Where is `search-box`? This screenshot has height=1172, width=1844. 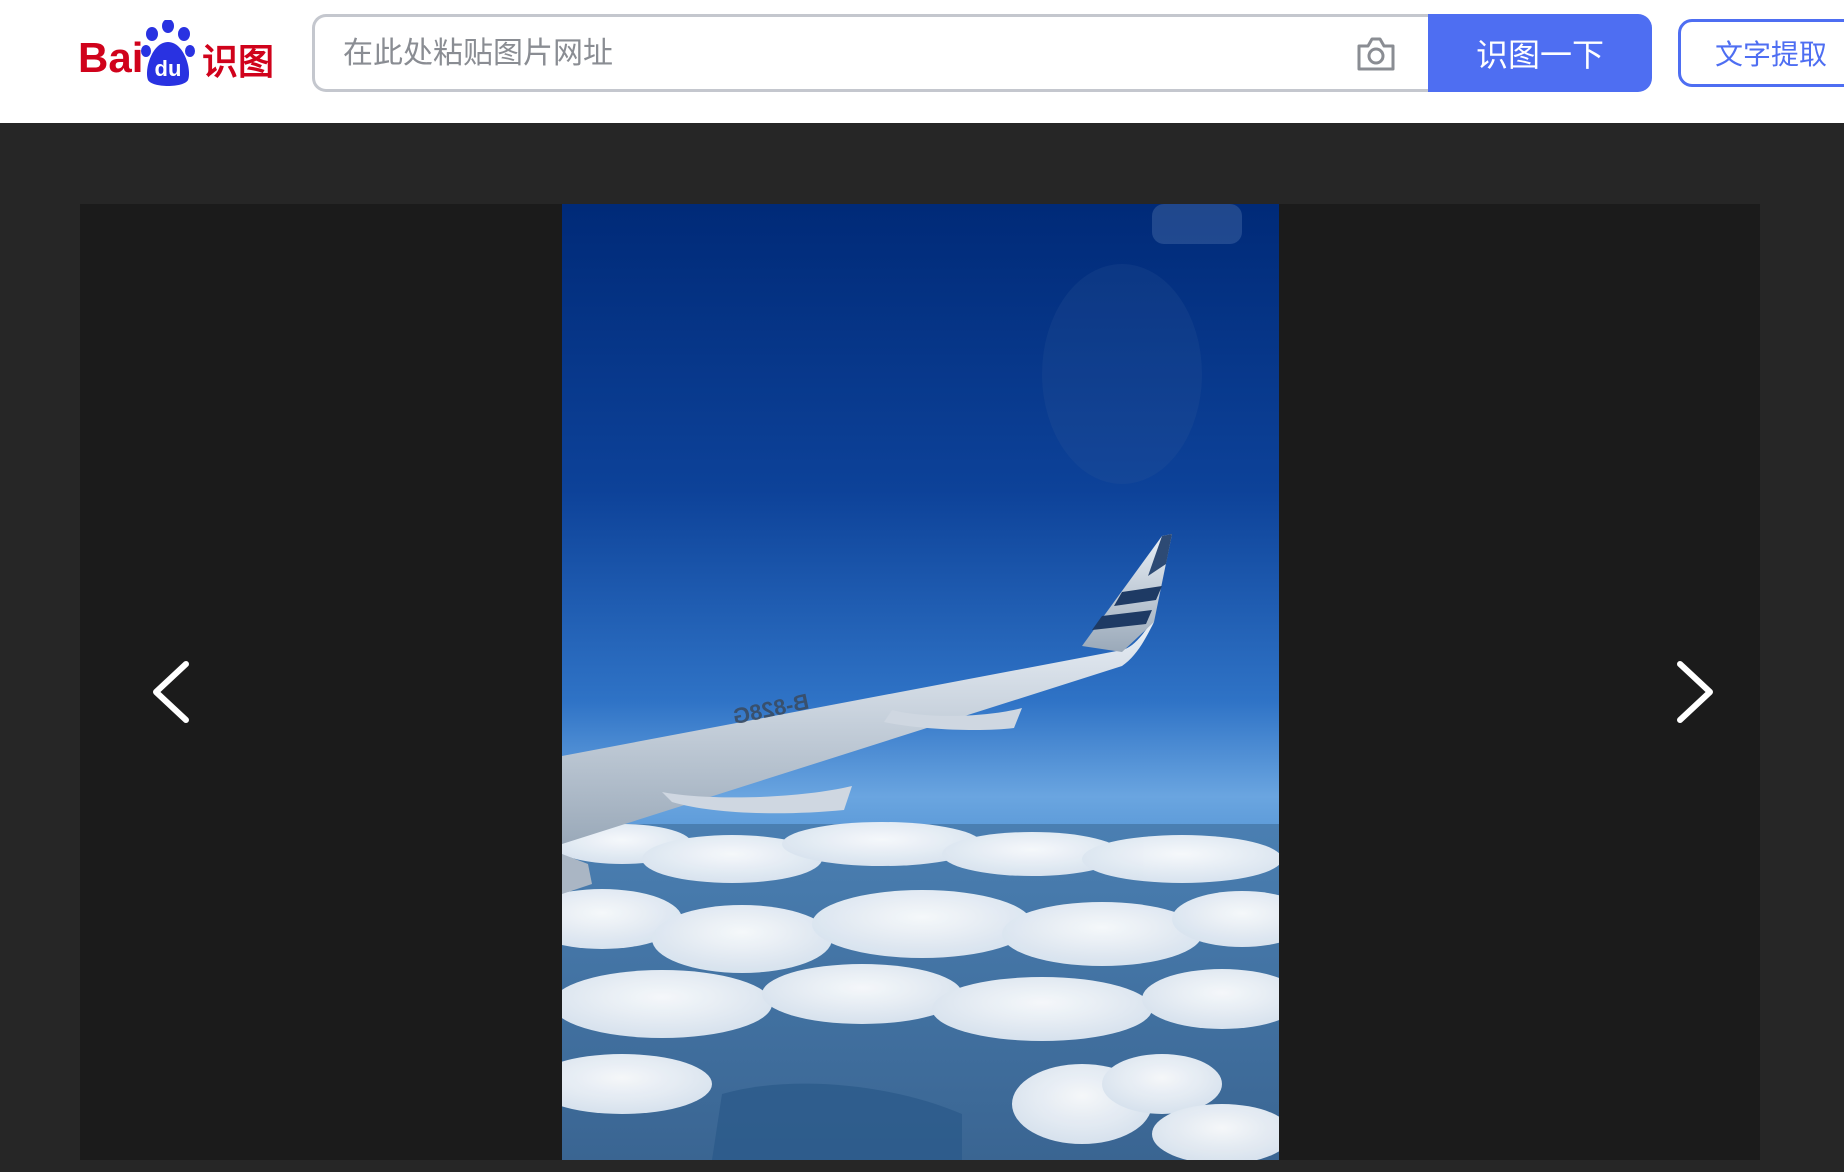 search-box is located at coordinates (871, 53).